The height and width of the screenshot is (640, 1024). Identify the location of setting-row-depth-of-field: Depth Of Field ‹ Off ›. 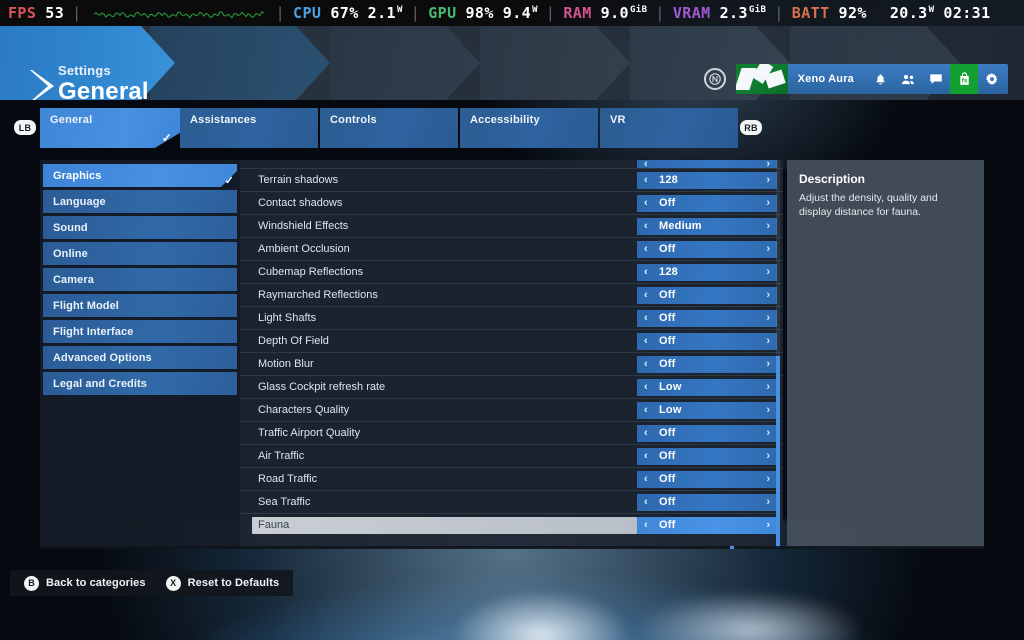
(511, 340).